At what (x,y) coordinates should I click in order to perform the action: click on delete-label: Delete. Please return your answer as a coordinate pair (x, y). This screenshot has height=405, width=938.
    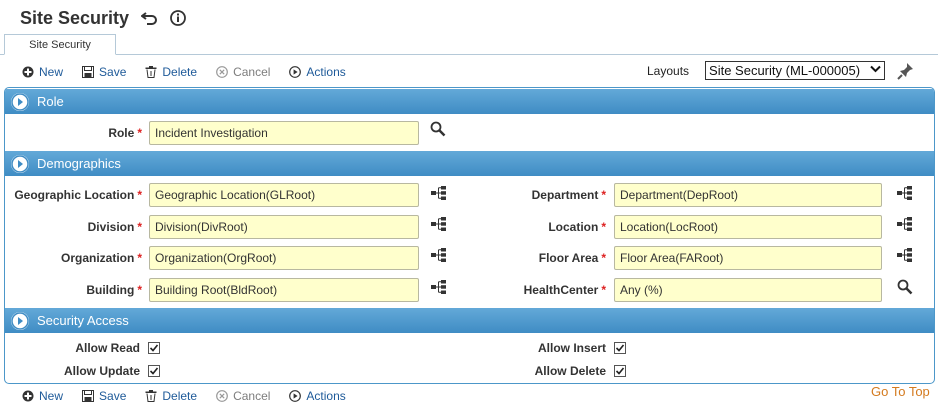
    Looking at the image, I should click on (180, 72).